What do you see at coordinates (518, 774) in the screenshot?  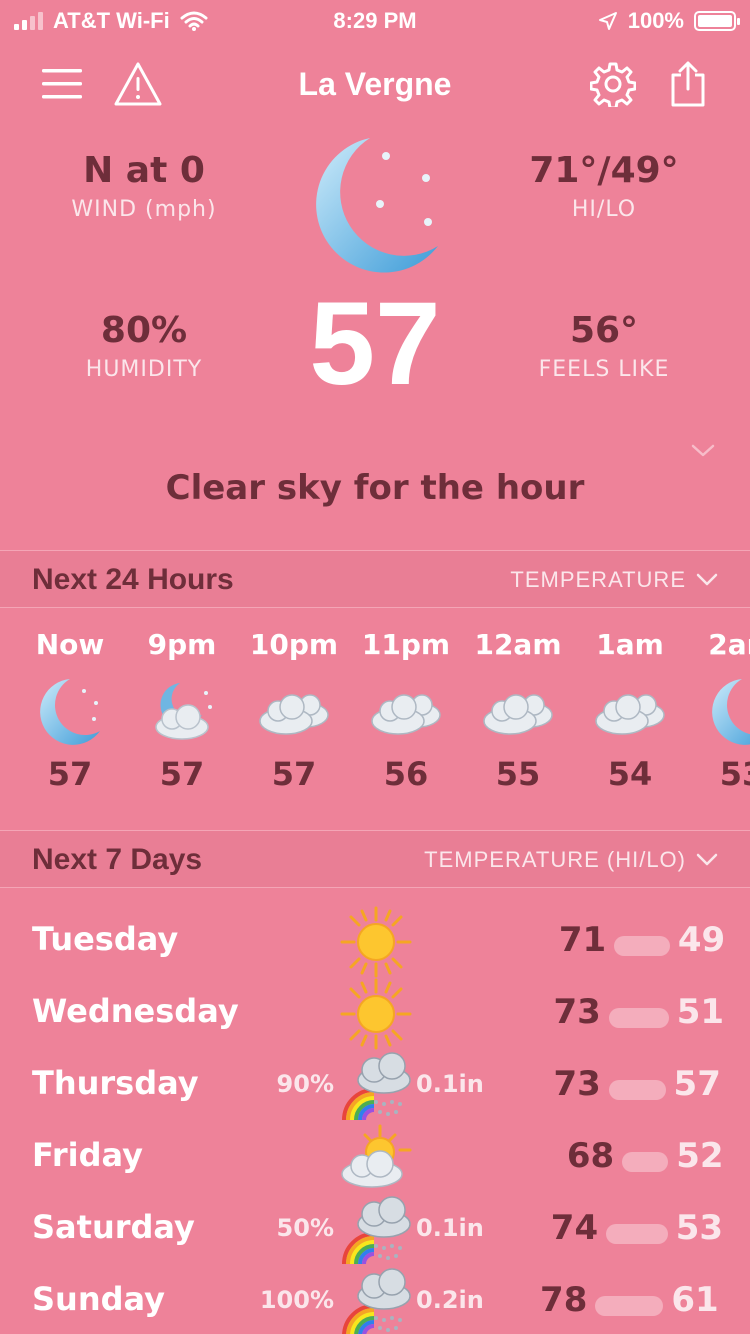 I see `hour-temp: 55` at bounding box center [518, 774].